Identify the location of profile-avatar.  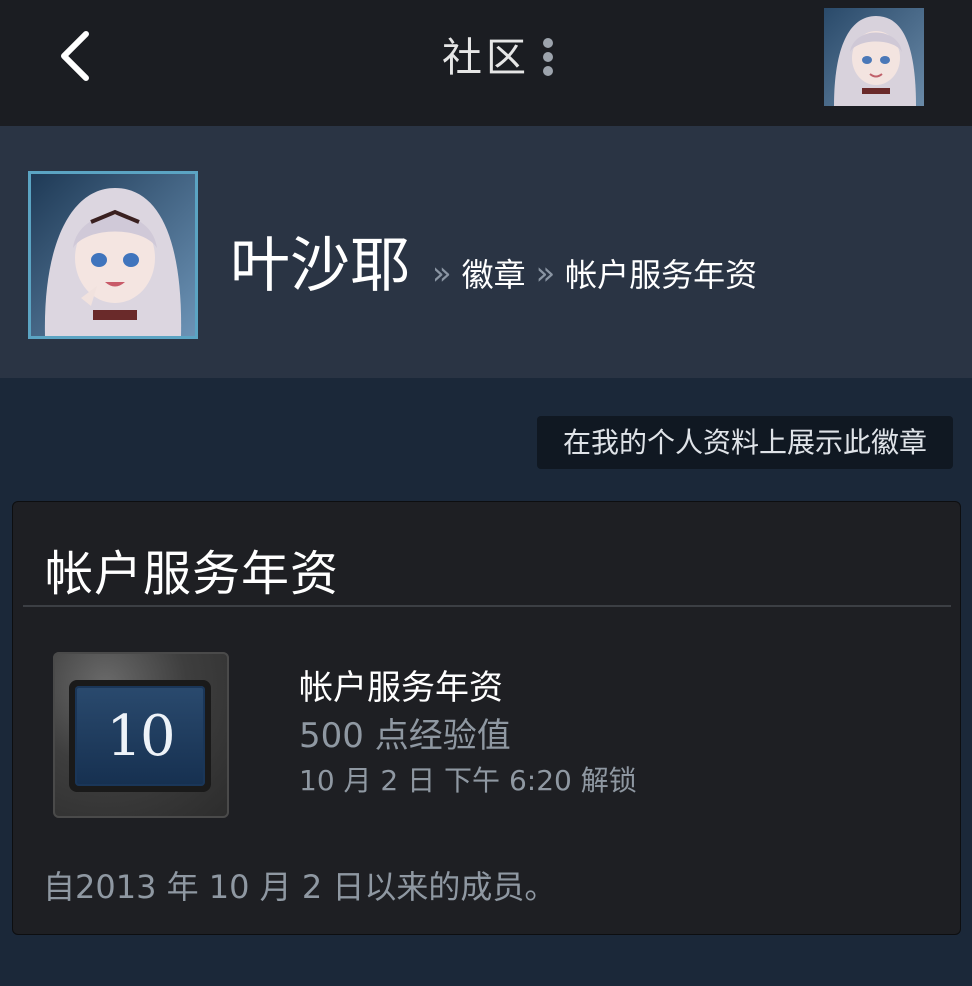
(113, 255).